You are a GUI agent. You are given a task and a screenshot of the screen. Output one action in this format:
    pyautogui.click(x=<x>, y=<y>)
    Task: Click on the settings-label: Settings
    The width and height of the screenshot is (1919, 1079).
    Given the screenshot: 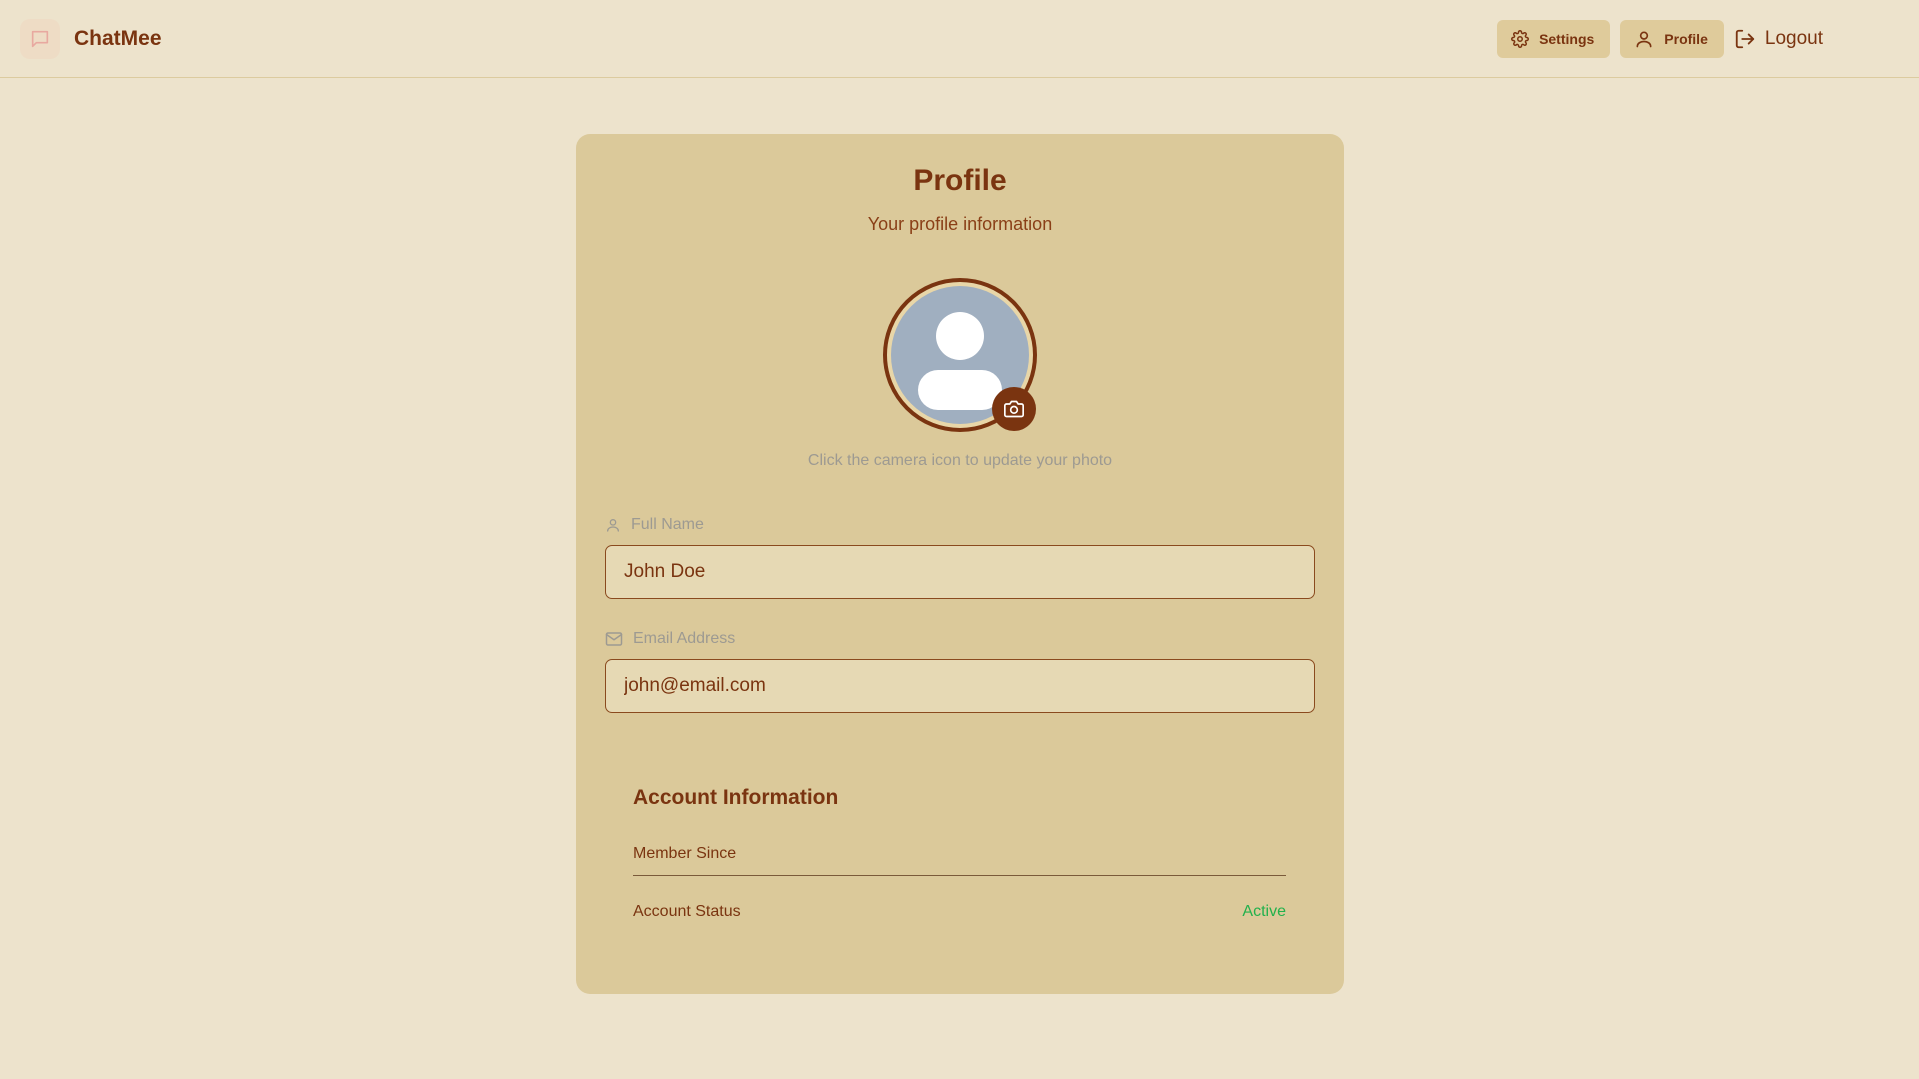 What is the action you would take?
    pyautogui.click(x=1567, y=39)
    